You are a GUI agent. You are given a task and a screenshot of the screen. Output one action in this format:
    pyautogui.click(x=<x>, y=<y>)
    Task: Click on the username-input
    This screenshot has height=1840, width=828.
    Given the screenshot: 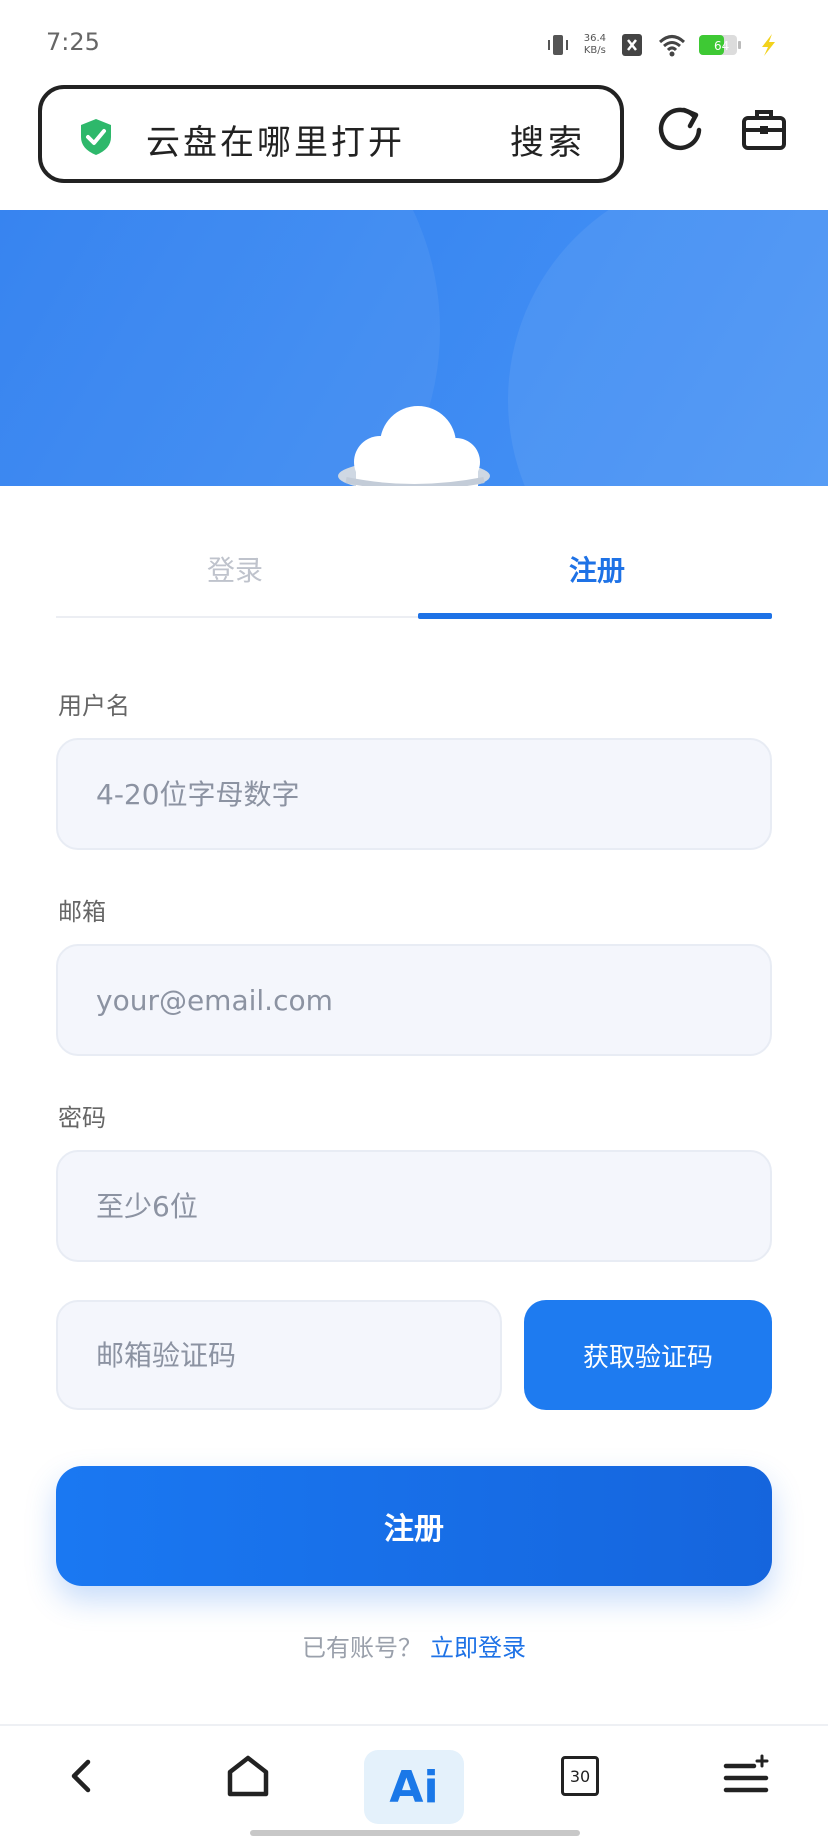 What is the action you would take?
    pyautogui.click(x=414, y=794)
    